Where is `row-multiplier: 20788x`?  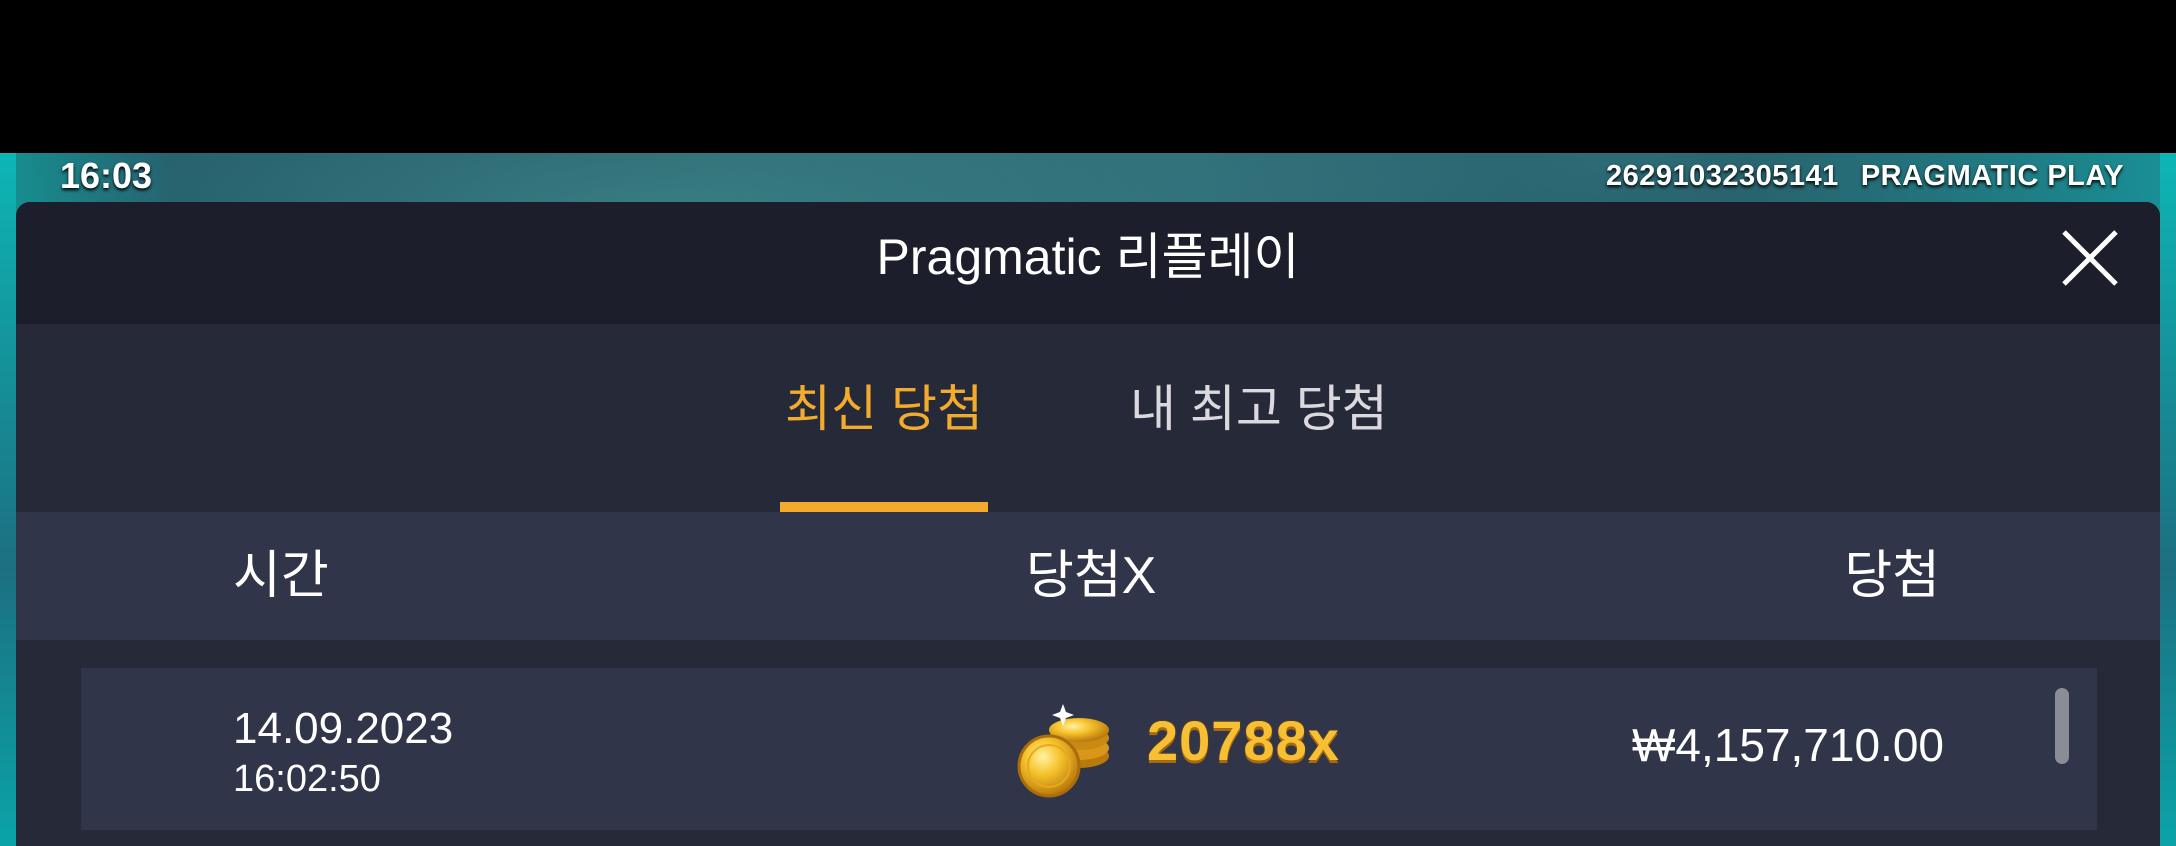 row-multiplier: 20788x is located at coordinates (1243, 740).